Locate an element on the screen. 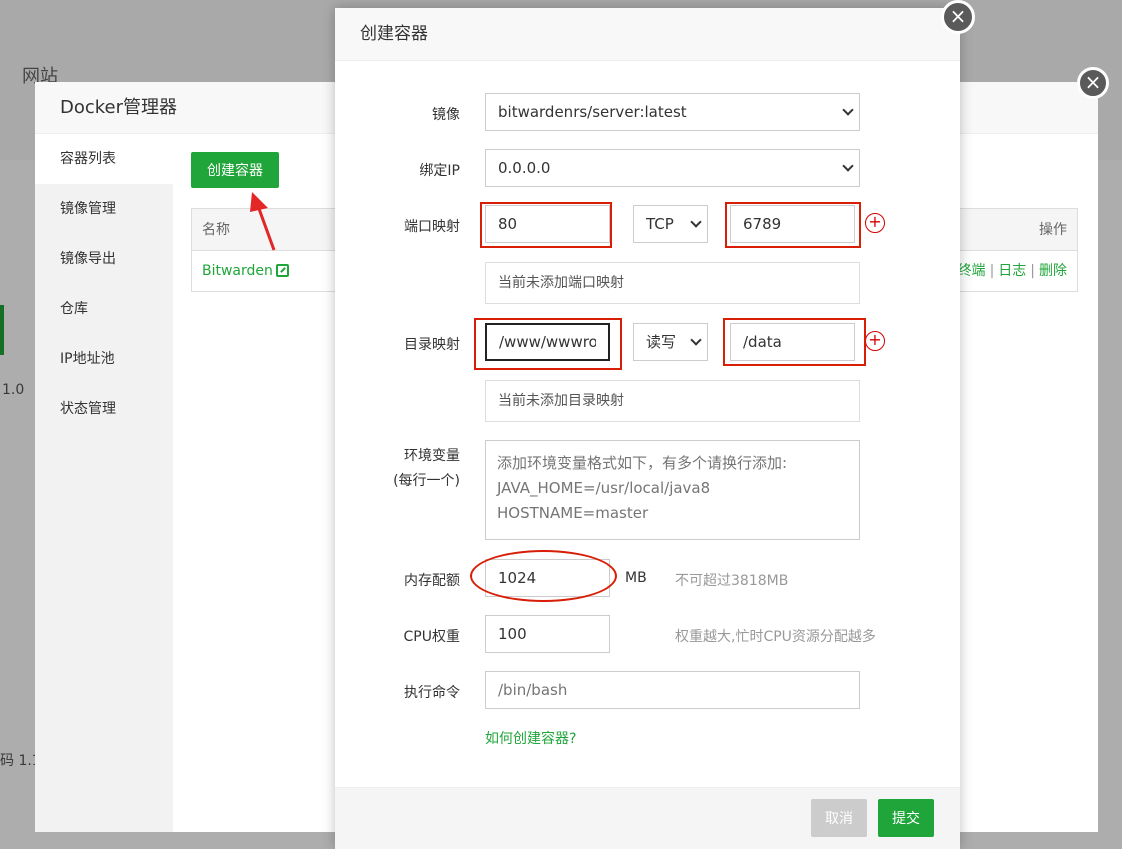 Image resolution: width=1122 pixels, height=849 pixels. env-label-hint: (每行一个) is located at coordinates (426, 481).